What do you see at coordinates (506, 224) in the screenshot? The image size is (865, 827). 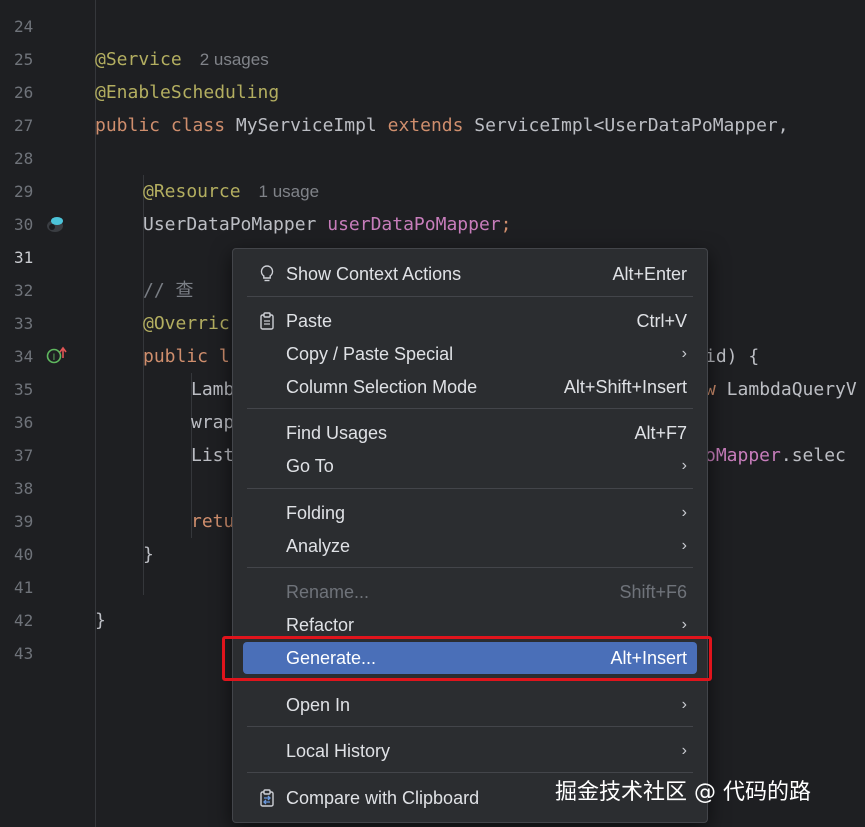 I see `semicolon: ;` at bounding box center [506, 224].